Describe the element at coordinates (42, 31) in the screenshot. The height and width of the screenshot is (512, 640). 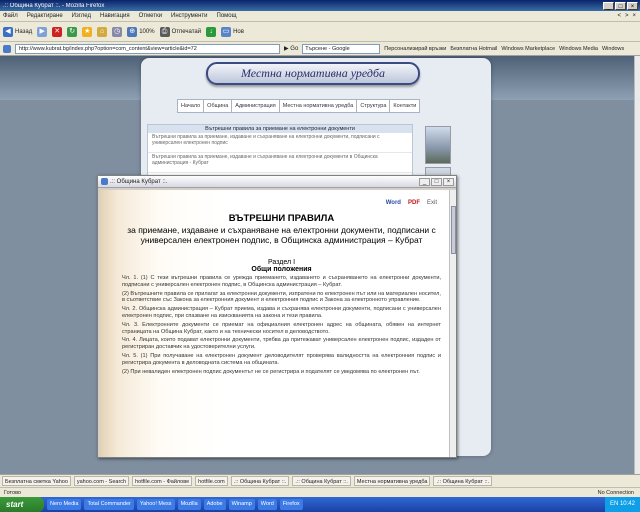
I see `forward-arrow-icon: ▶` at that location.